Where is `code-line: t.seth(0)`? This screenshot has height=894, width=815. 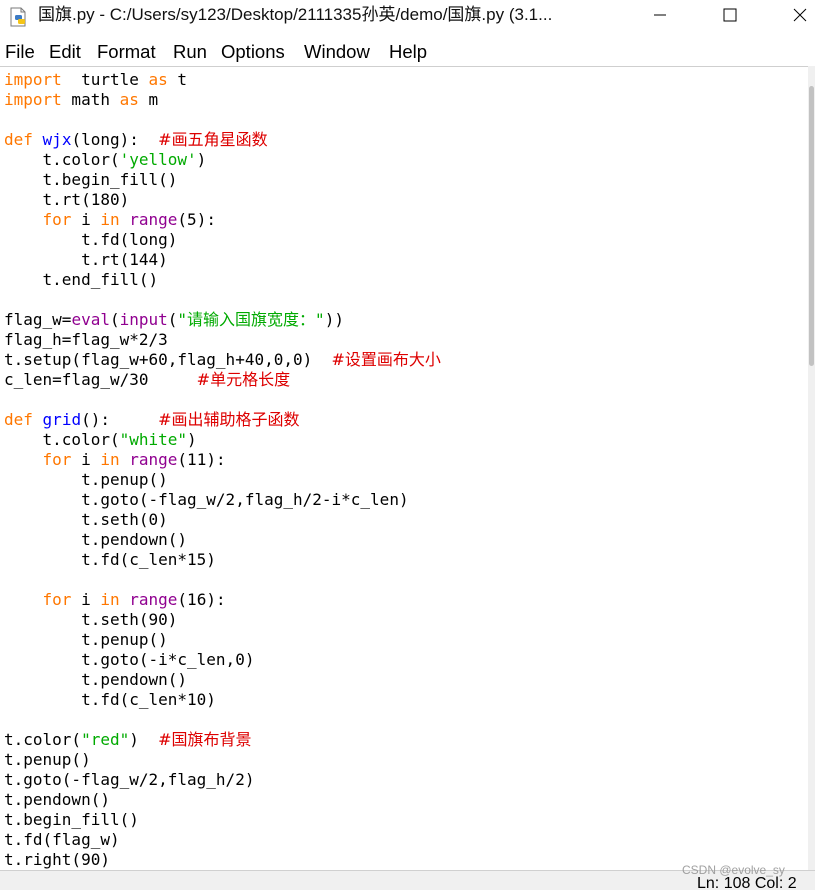
code-line: t.seth(0) is located at coordinates (404, 520).